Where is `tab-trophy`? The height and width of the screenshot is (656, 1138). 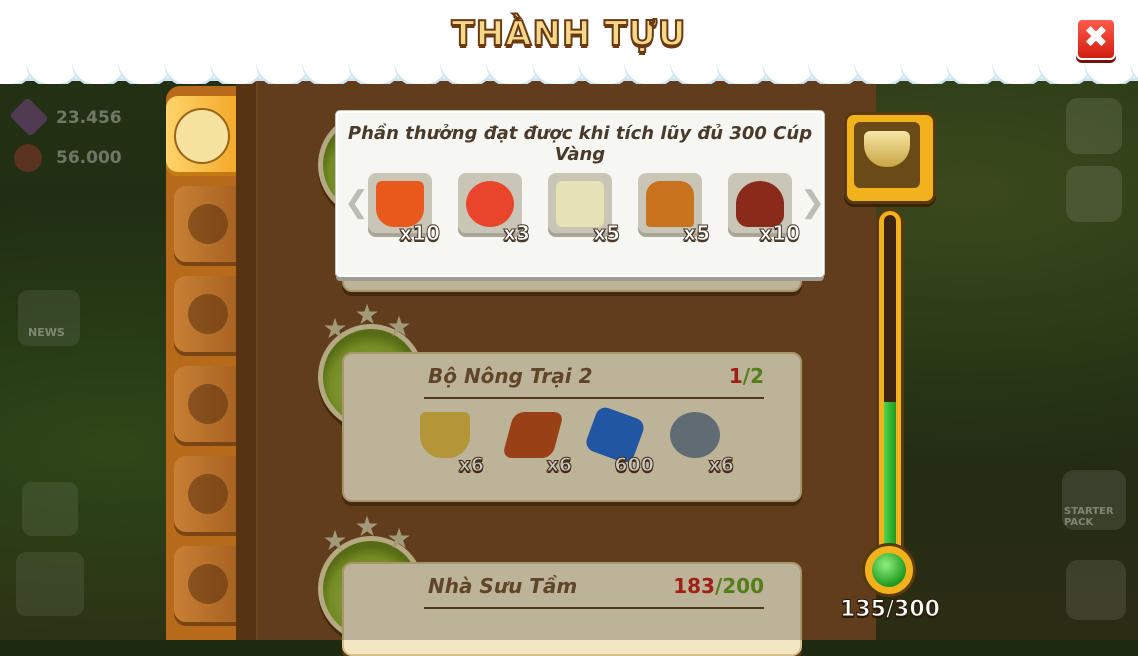 tab-trophy is located at coordinates (201, 136).